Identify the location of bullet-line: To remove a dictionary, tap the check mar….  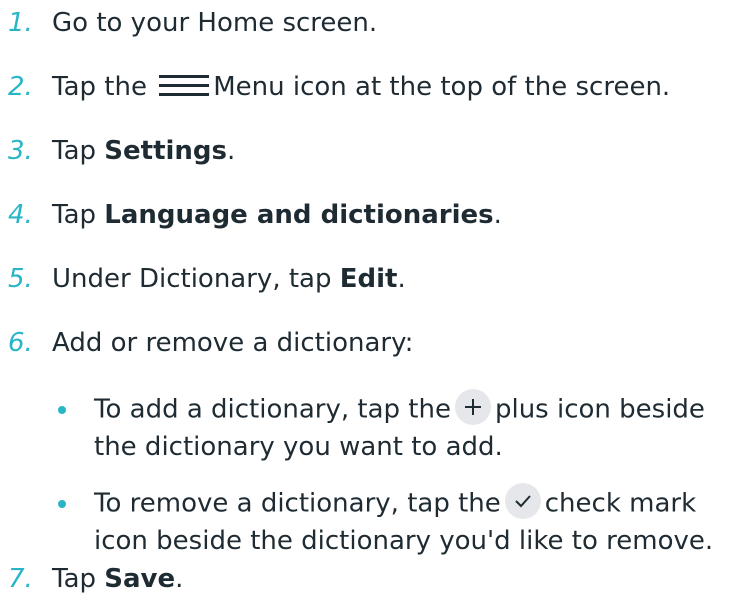
(395, 502).